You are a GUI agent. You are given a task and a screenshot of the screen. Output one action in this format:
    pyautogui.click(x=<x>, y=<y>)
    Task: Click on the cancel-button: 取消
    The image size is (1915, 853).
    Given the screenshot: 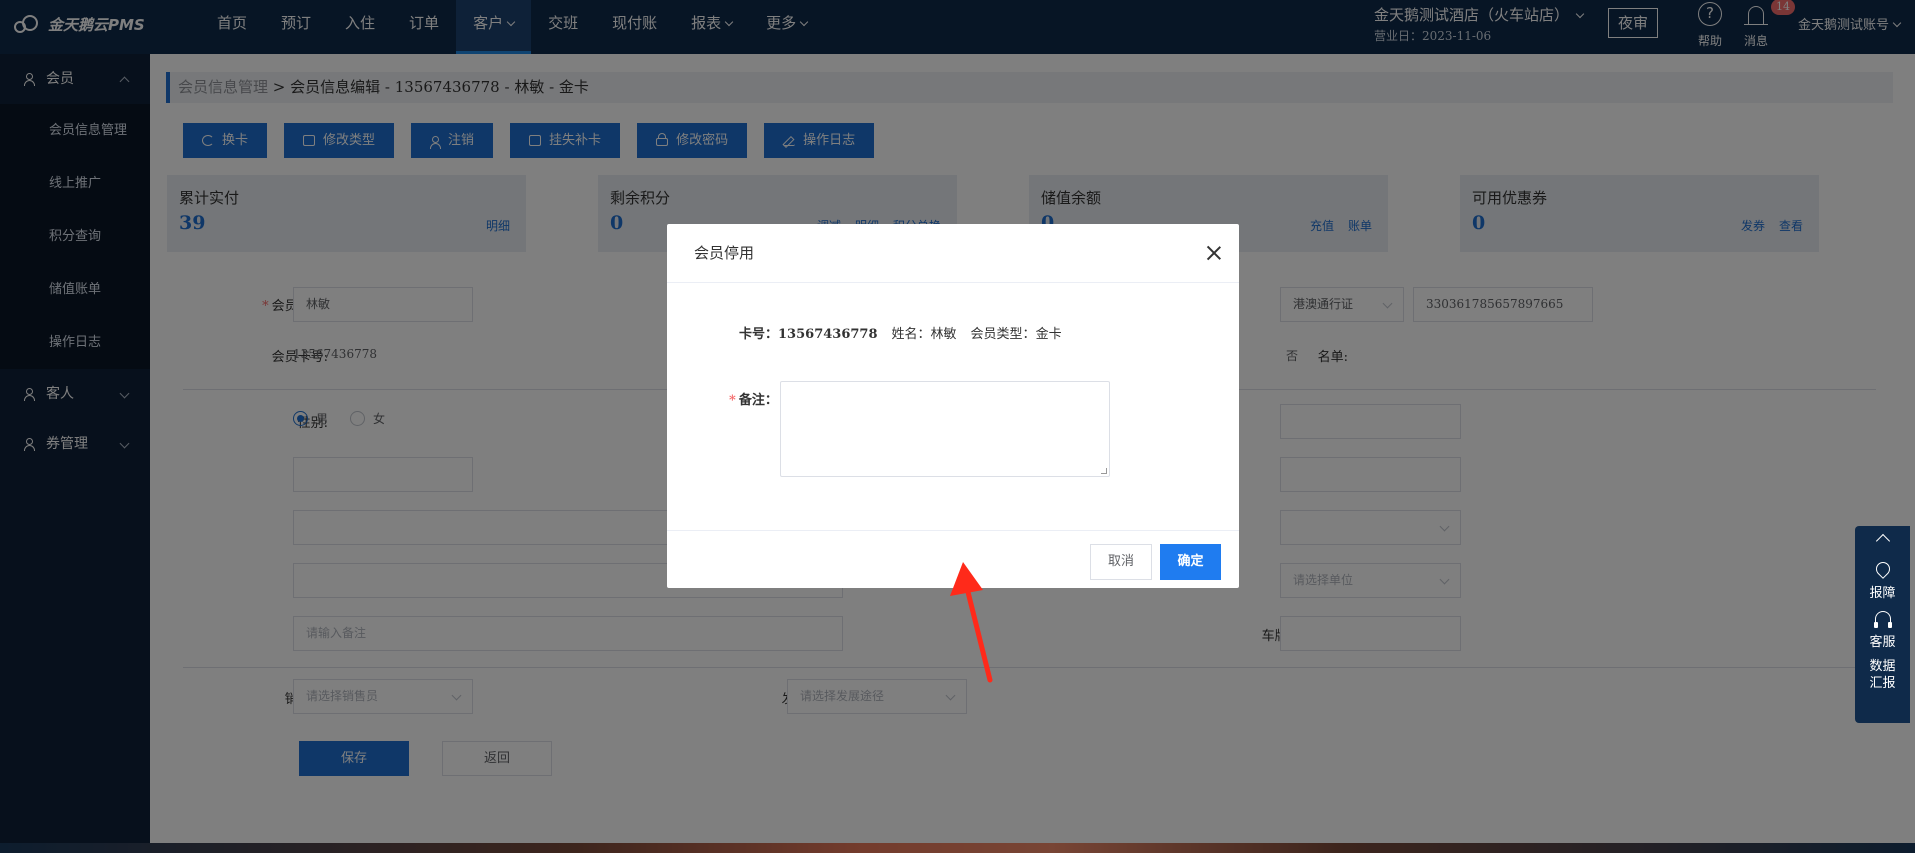 What is the action you would take?
    pyautogui.click(x=1121, y=562)
    